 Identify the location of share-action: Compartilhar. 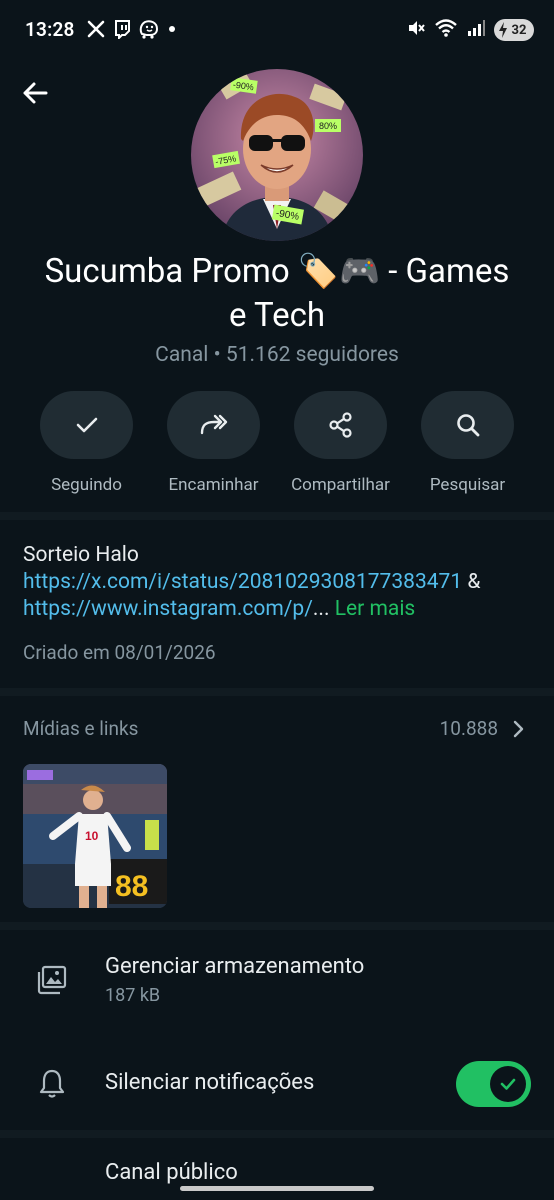
(340, 443).